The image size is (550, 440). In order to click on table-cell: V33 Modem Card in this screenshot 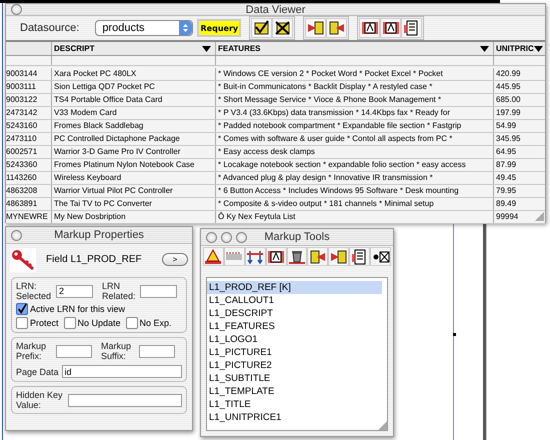, I will do `click(134, 113)`.